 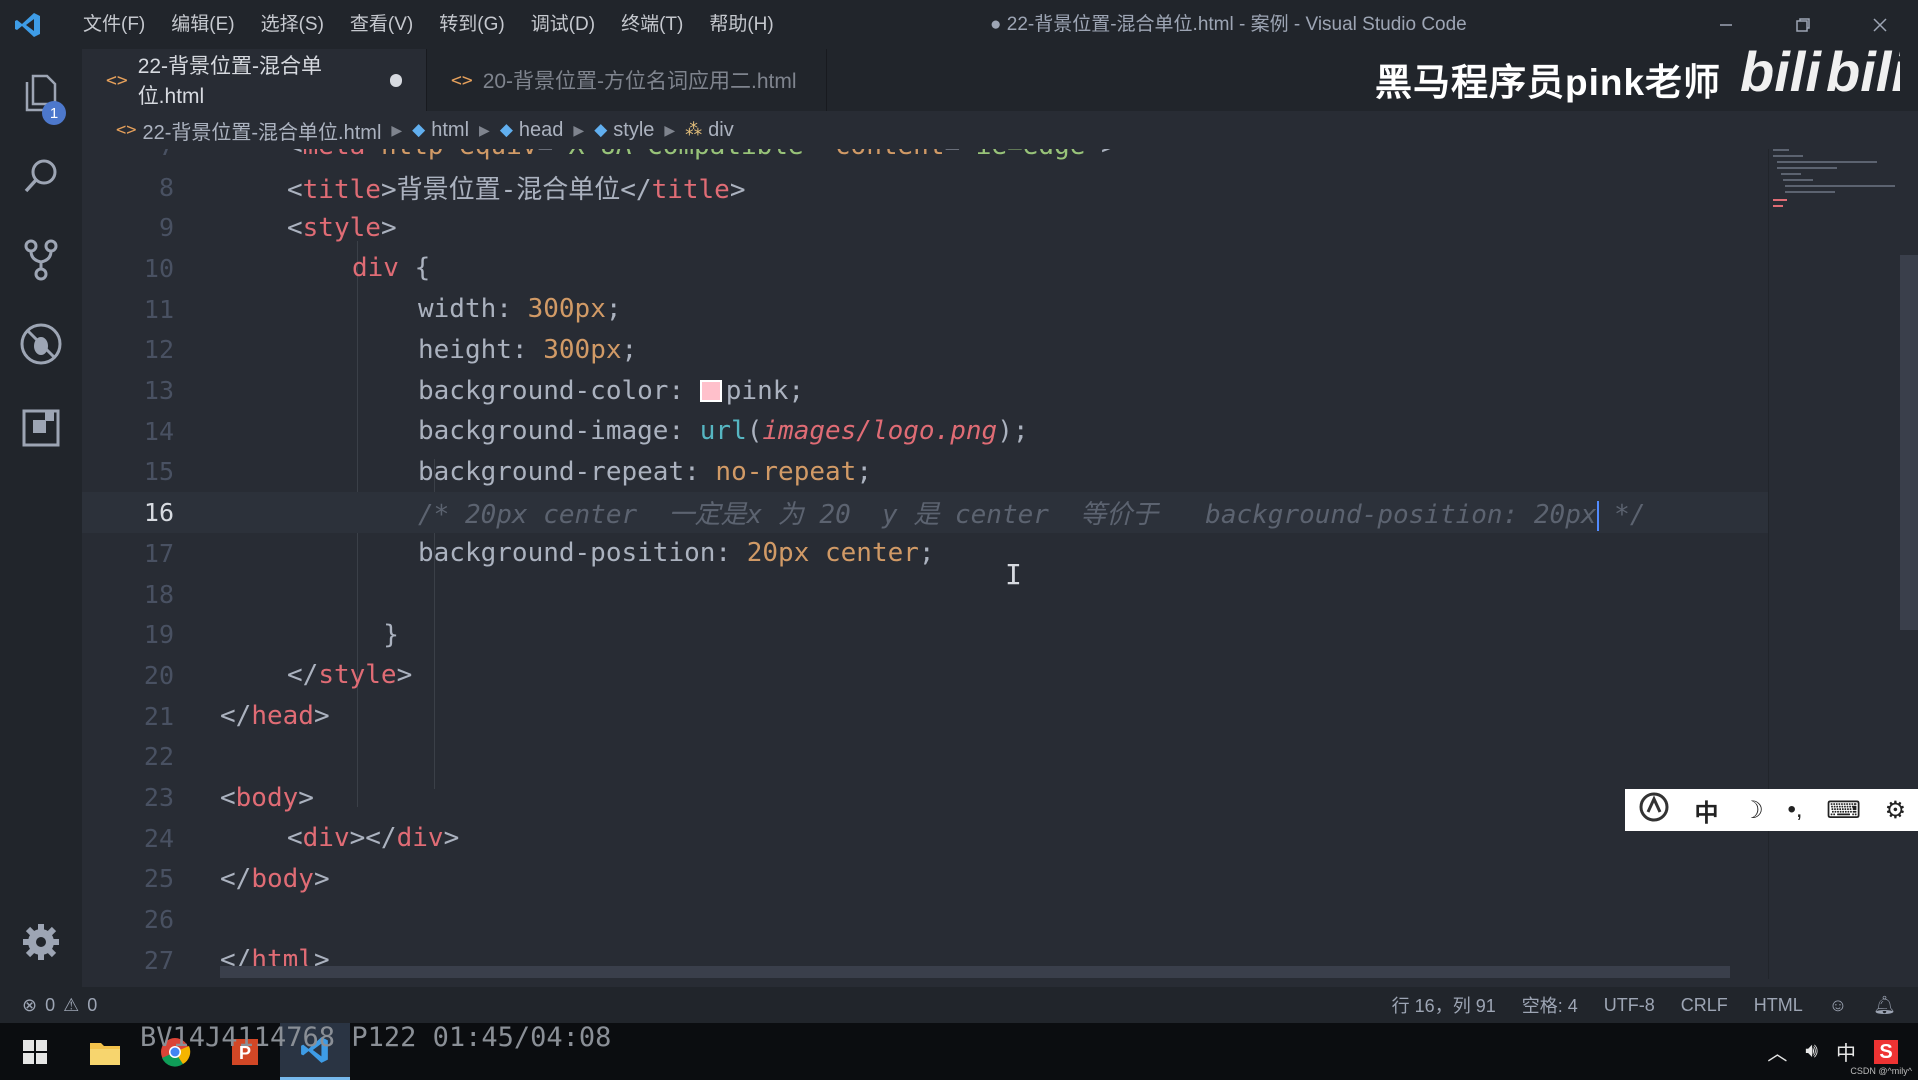 I want to click on line-number: 20, so click(x=158, y=675).